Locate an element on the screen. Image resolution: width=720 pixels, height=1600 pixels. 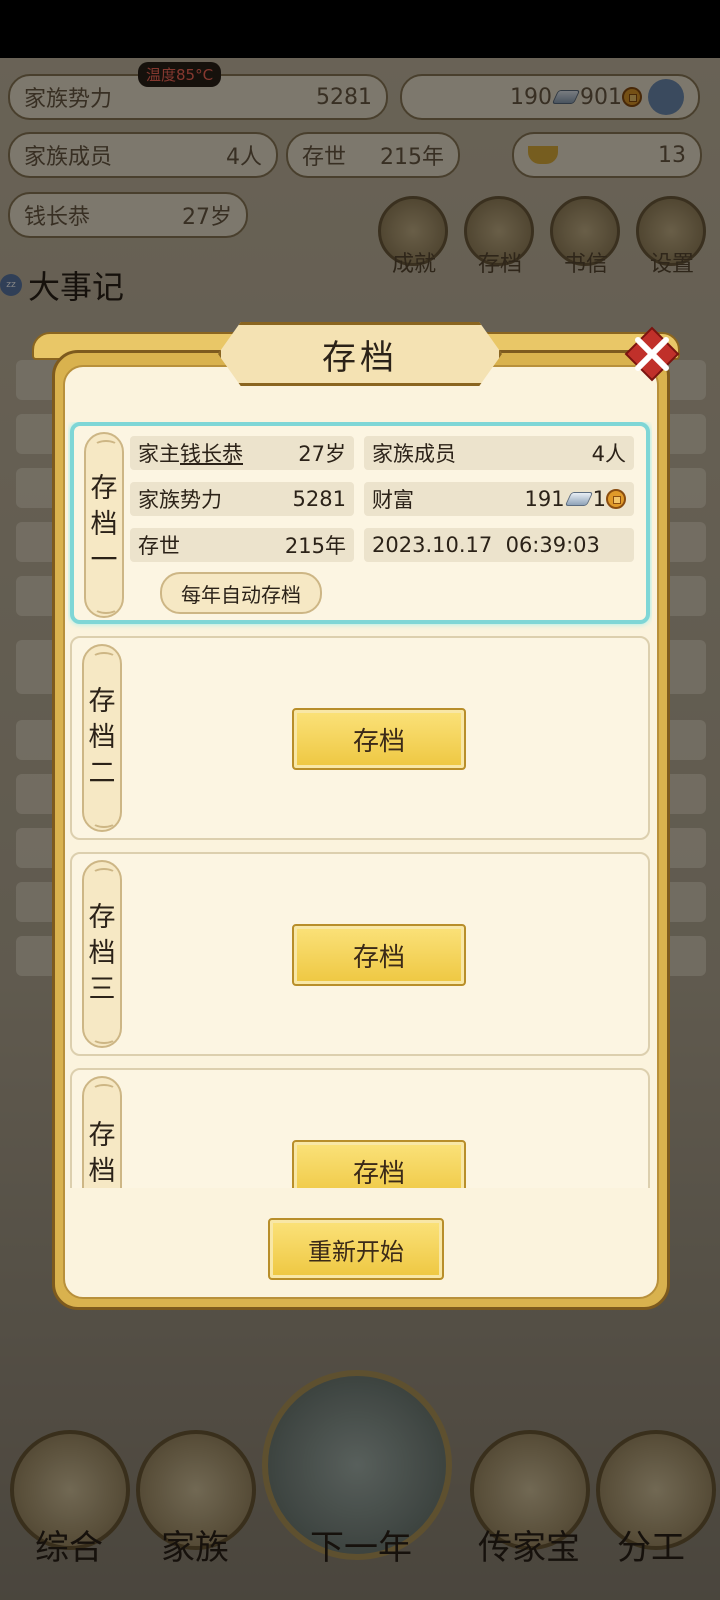
slot-1-tag: 存 档 一 is located at coordinates (104, 525).